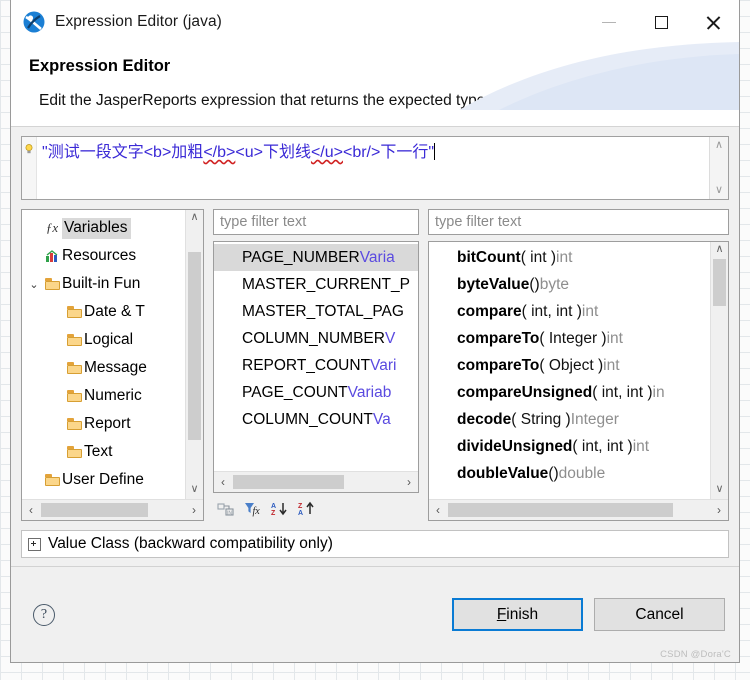 Image resolution: width=750 pixels, height=680 pixels. I want to click on tree-item-user-define: User Define, so click(103, 480).